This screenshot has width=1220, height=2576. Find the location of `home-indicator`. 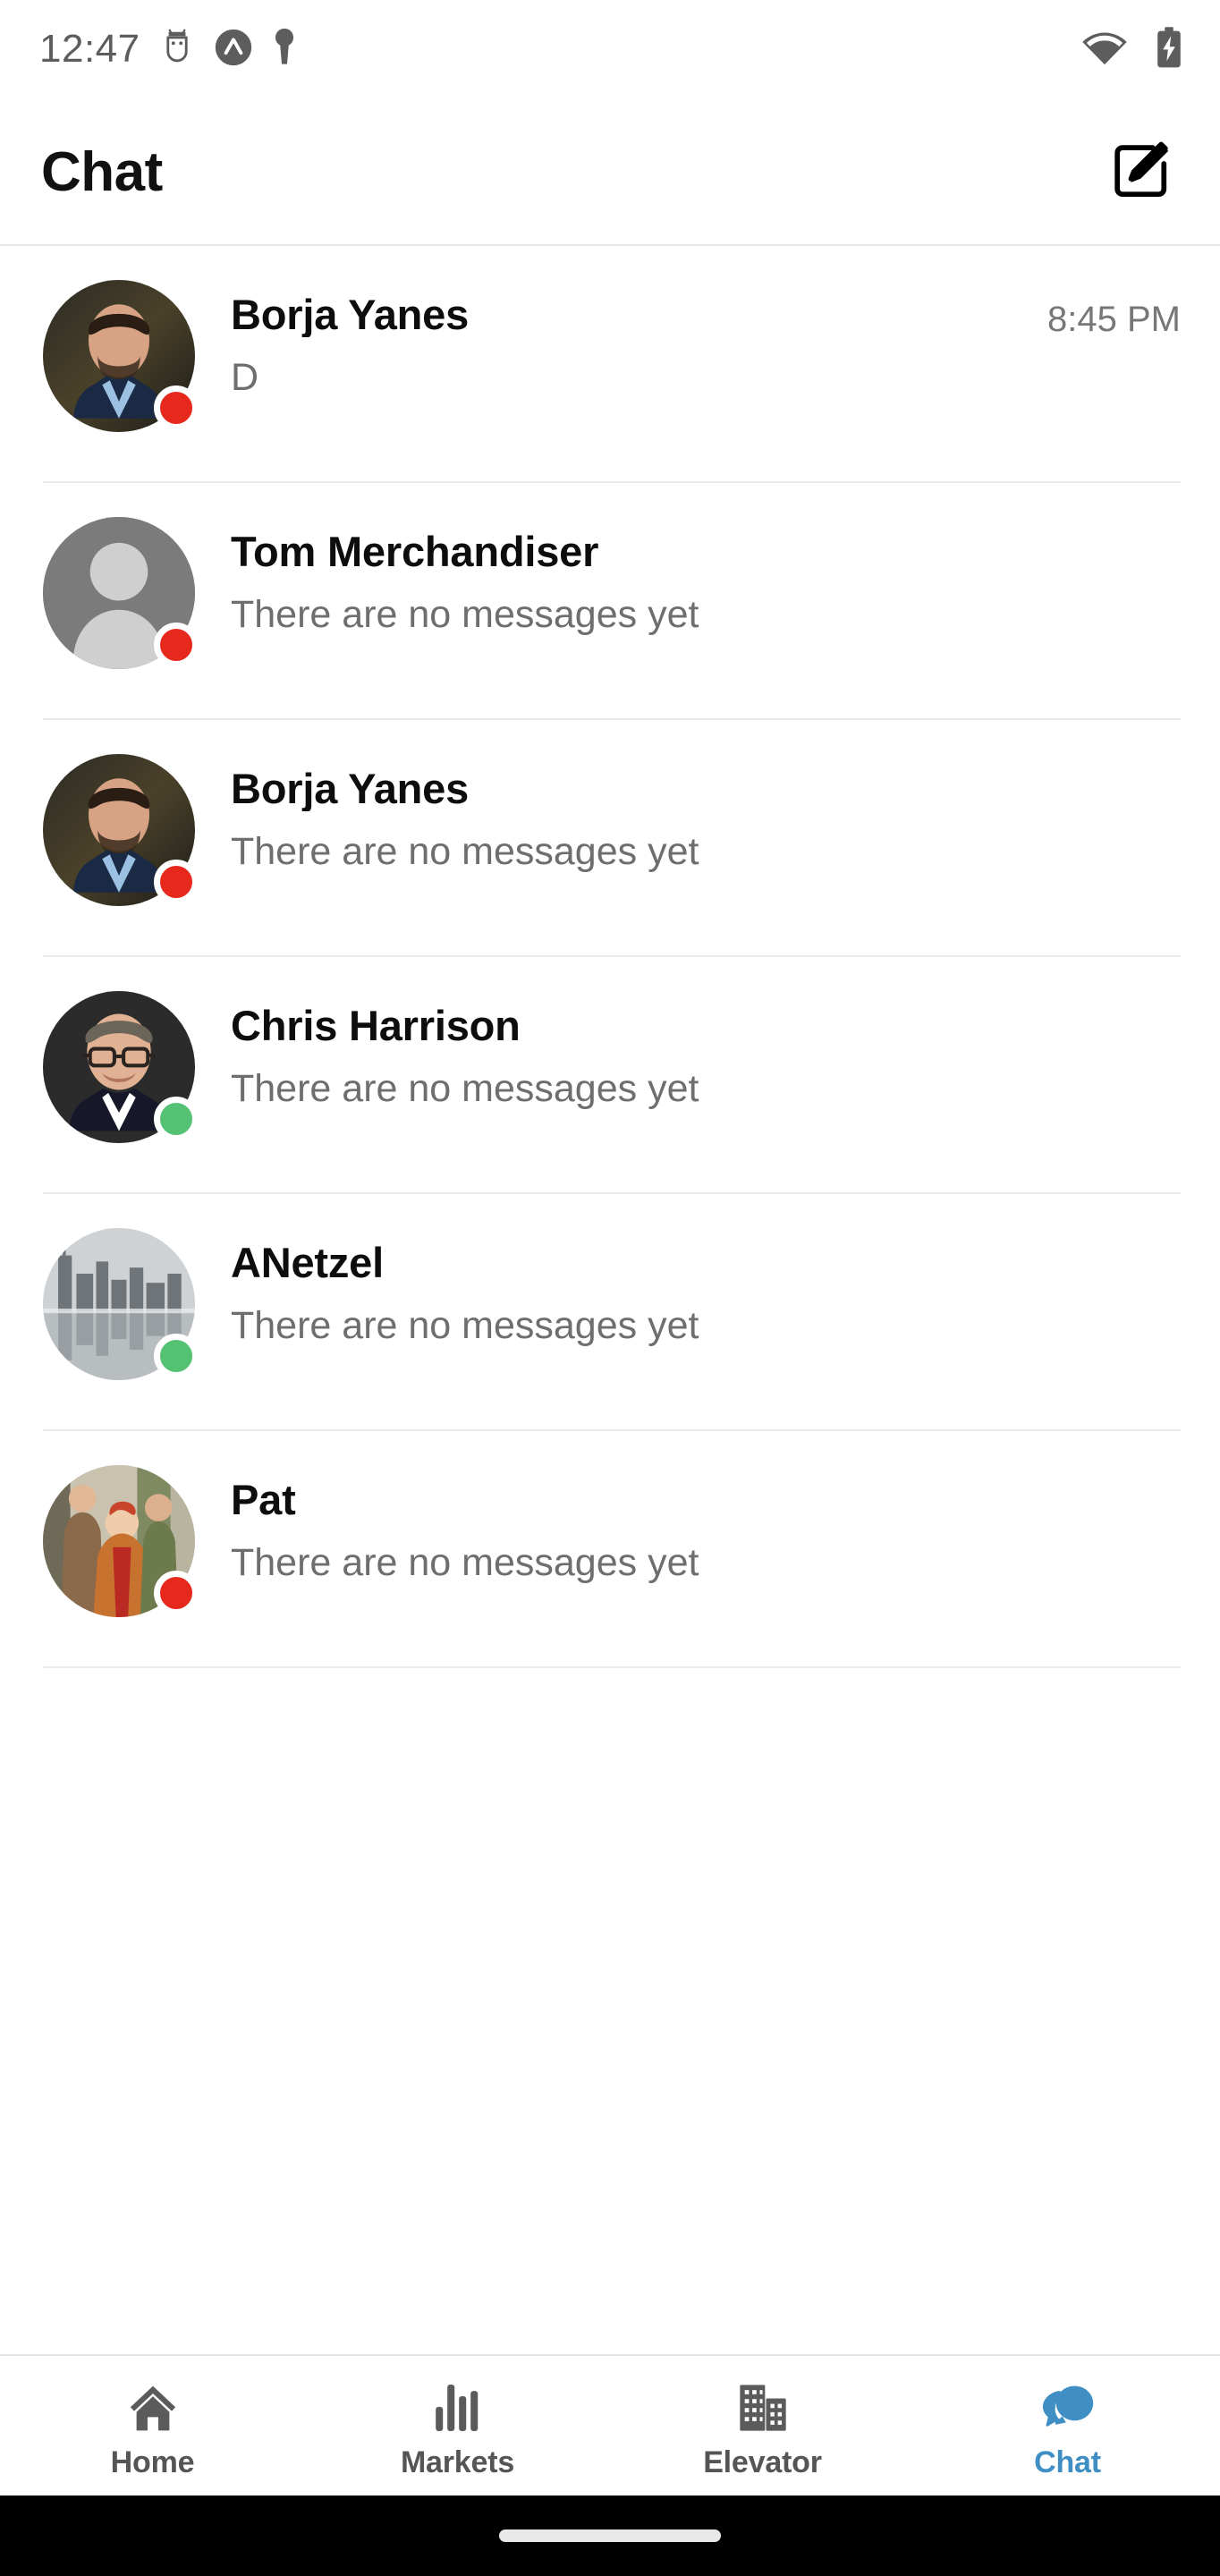

home-indicator is located at coordinates (610, 2535).